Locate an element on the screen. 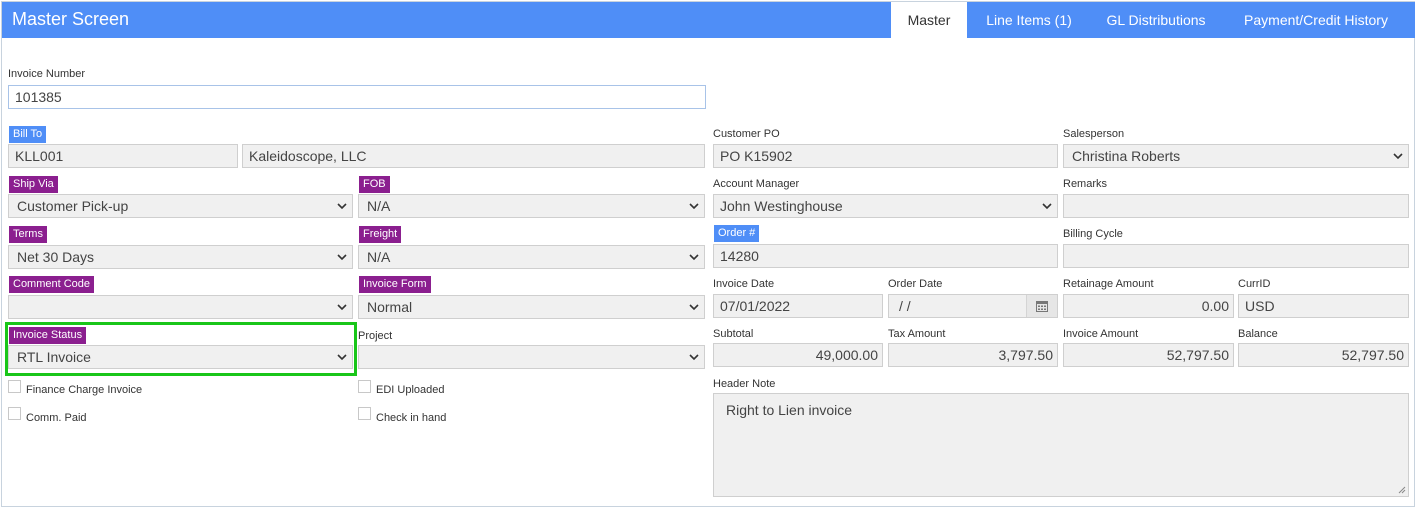 Image resolution: width=1418 pixels, height=512 pixels. terms-label: Terms is located at coordinates (28, 234).